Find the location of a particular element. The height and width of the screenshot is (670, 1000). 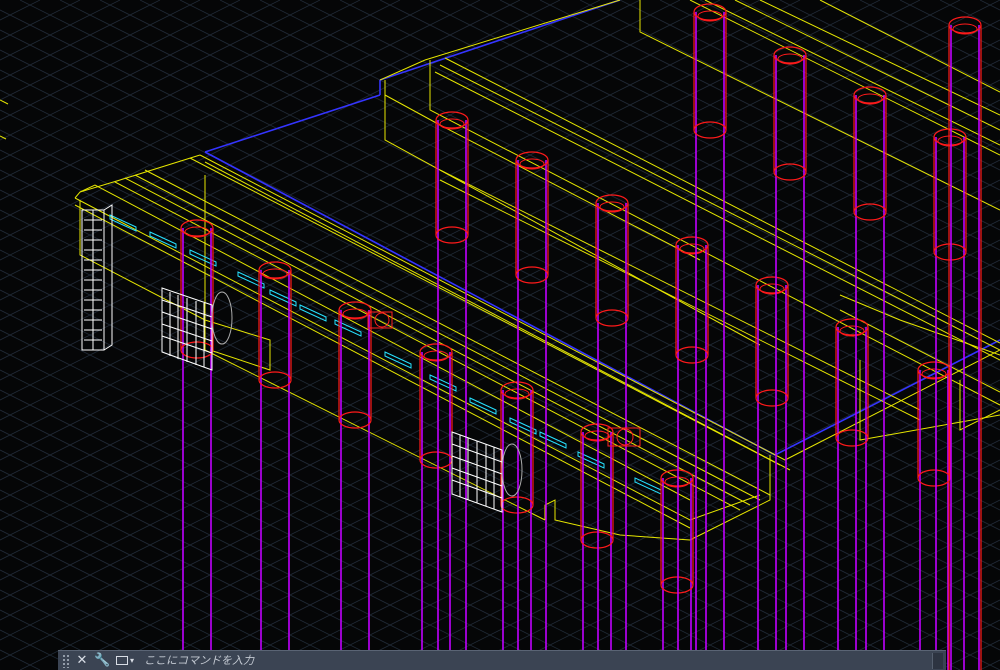

rebar-panel-left is located at coordinates (97, 277).